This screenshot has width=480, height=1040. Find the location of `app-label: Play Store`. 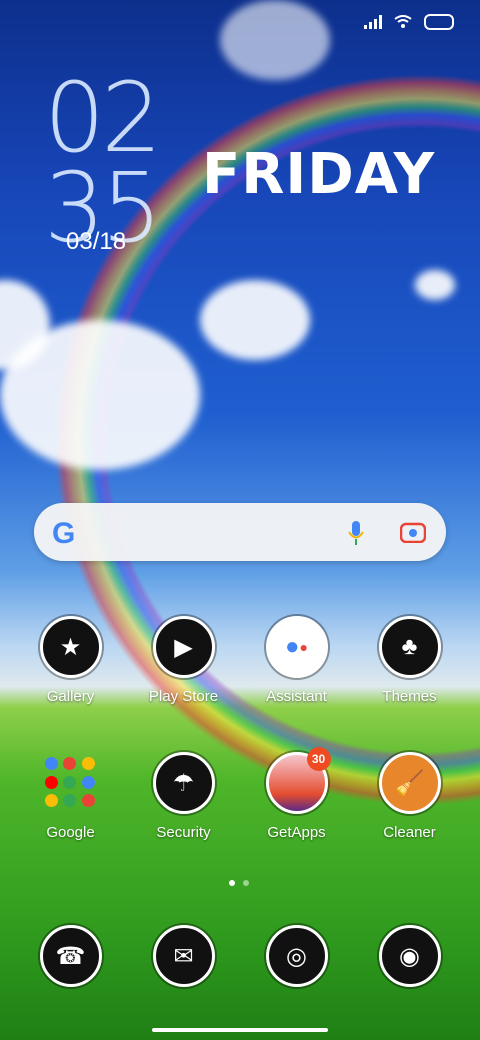

app-label: Play Store is located at coordinates (183, 696).